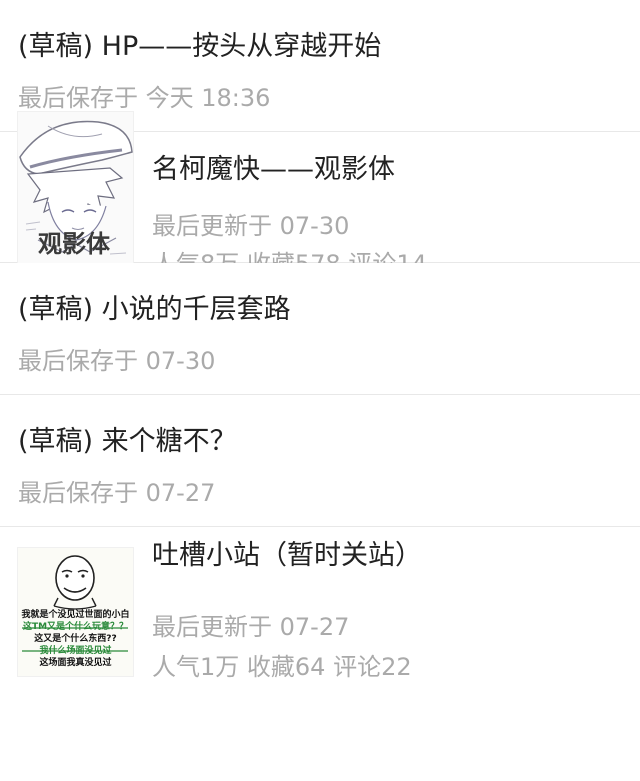  I want to click on meme-line-5: 这场面我真没见过, so click(75, 663).